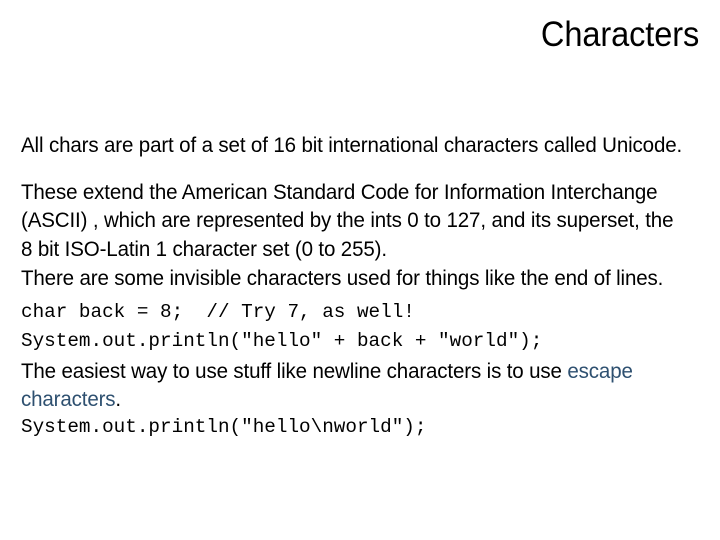 The width and height of the screenshot is (720, 540). I want to click on code-line-println-newline: System.out.println("hello\nworld");, so click(224, 427).